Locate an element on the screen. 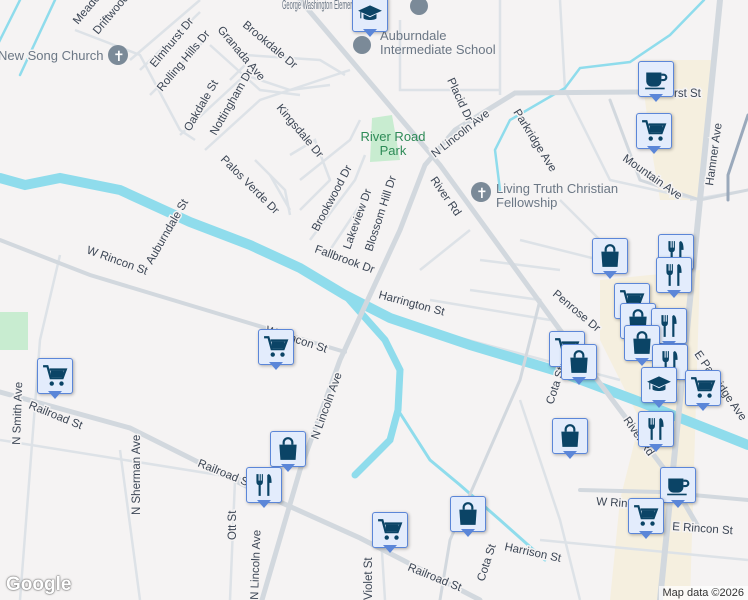  street-label: Ott St is located at coordinates (233, 525).